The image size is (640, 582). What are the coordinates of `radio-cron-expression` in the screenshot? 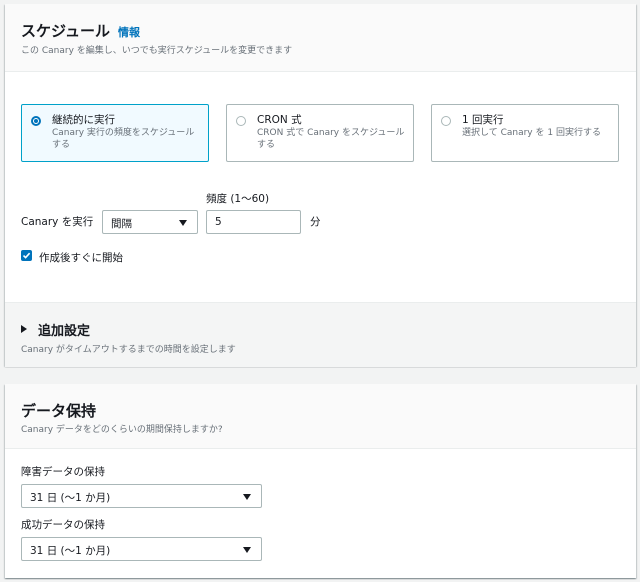 It's located at (241, 121).